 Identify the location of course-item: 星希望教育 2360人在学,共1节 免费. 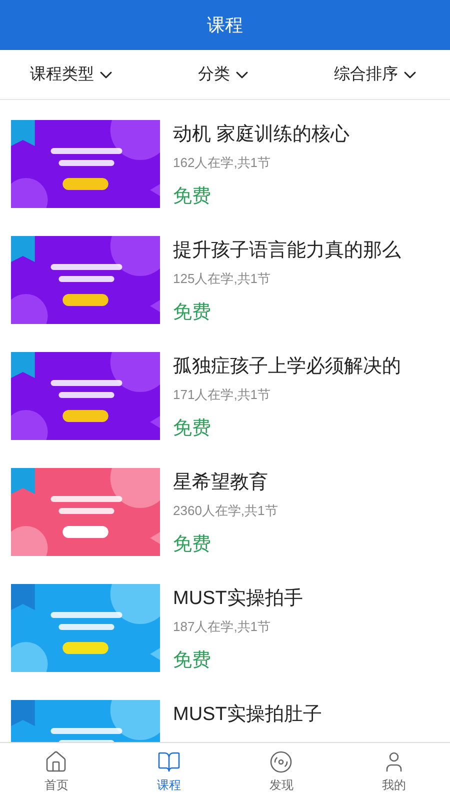
(225, 512).